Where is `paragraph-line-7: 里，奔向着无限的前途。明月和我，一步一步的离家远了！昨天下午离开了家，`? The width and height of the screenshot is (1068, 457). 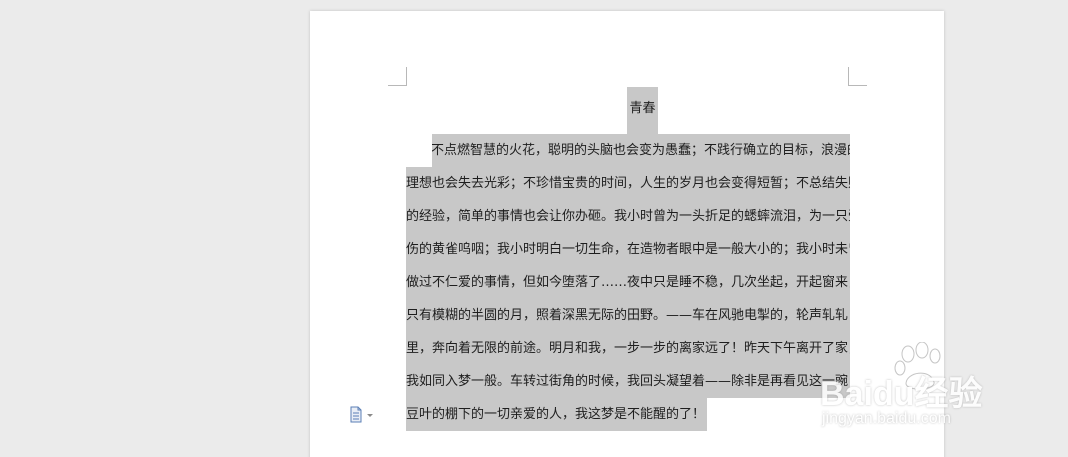 paragraph-line-7: 里，奔向着无限的前途。明月和我，一步一步的离家远了！昨天下午离开了家， is located at coordinates (628, 348).